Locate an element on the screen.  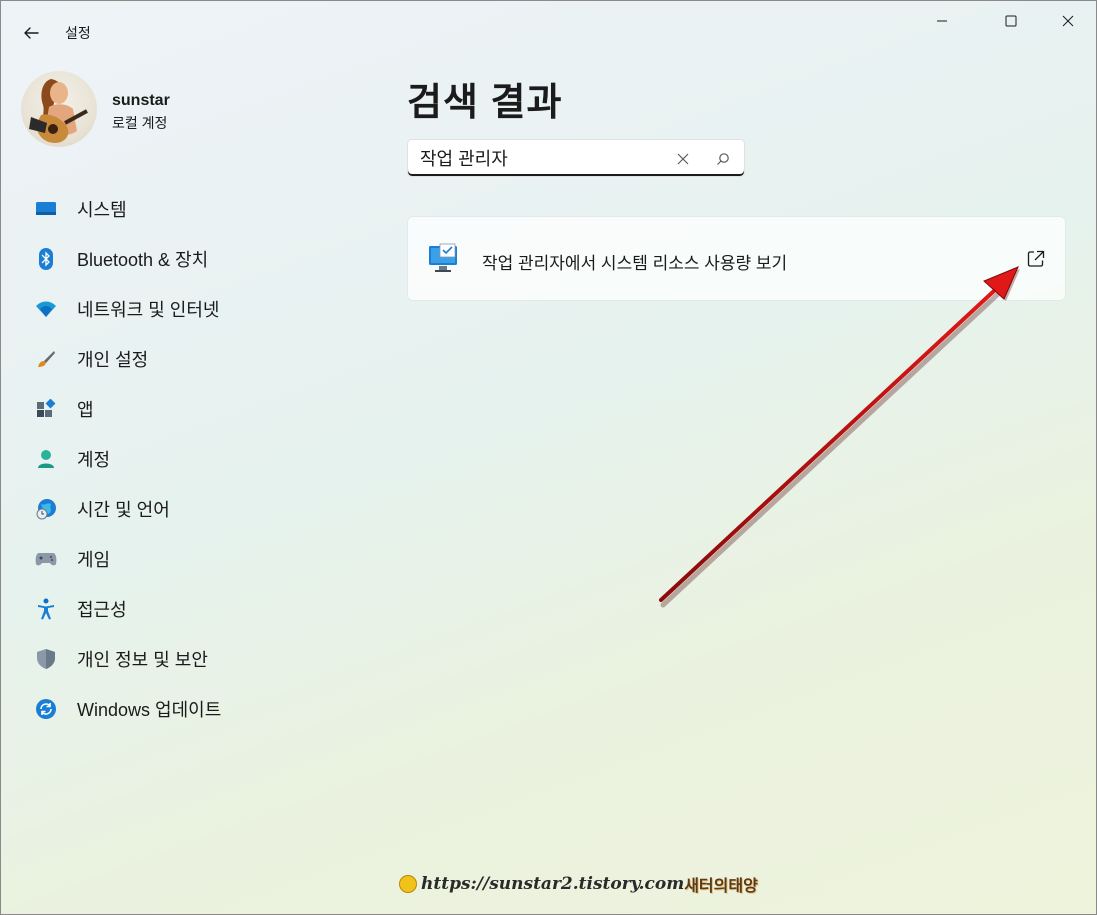
sidebar-item-accessibility: 접근성 is located at coordinates (199, 609).